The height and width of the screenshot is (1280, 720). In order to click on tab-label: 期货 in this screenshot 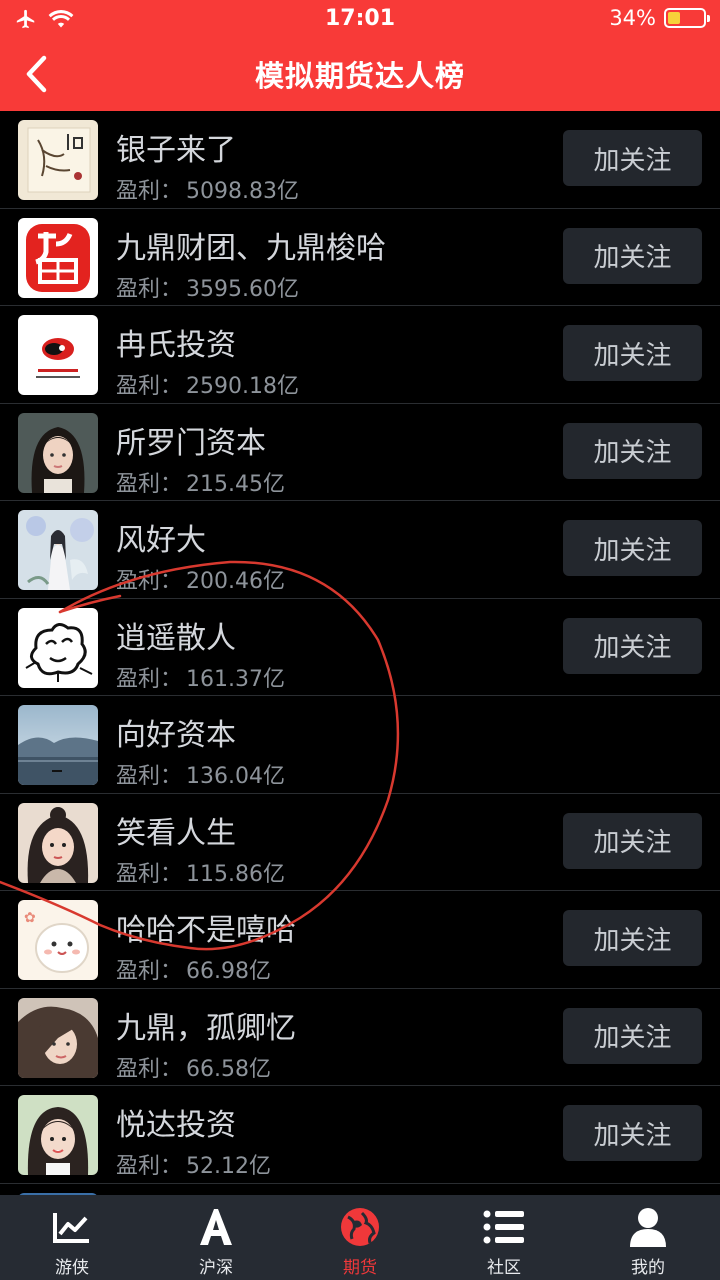, I will do `click(360, 1268)`.